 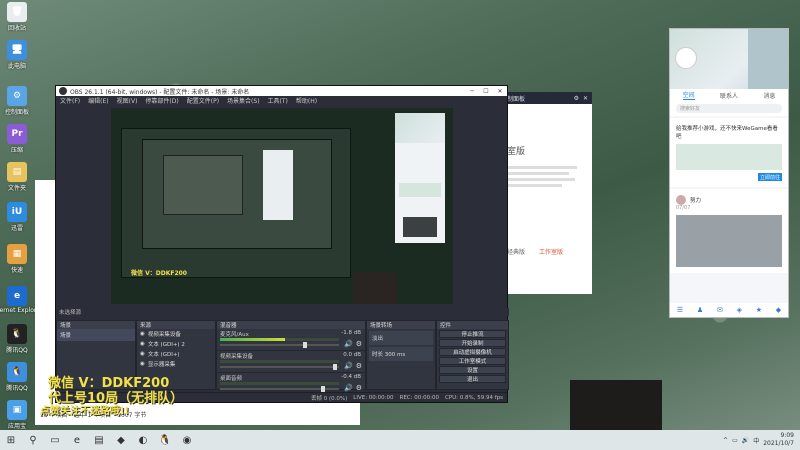 I want to click on scene-item: 场景, so click(x=96, y=335).